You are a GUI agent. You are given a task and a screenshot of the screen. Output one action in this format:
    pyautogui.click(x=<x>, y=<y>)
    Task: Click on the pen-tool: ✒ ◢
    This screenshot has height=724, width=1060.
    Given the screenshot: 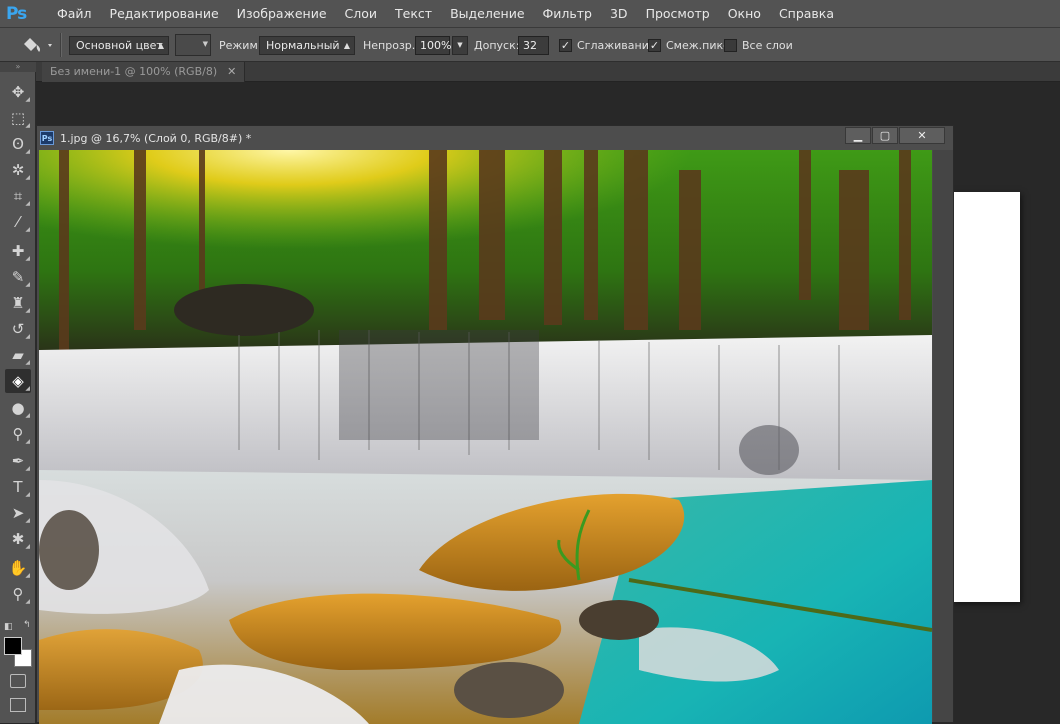 What is the action you would take?
    pyautogui.click(x=18, y=461)
    